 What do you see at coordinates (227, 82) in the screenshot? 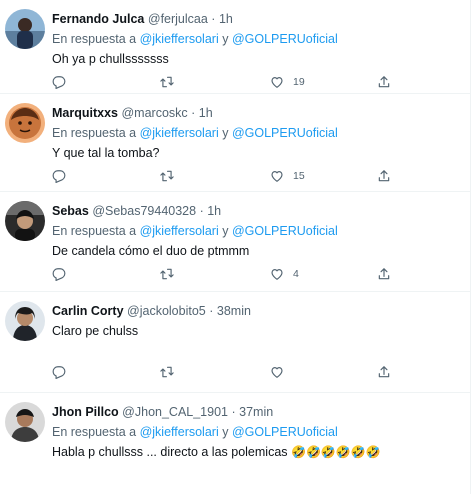
I see `tweet-actions: 19` at bounding box center [227, 82].